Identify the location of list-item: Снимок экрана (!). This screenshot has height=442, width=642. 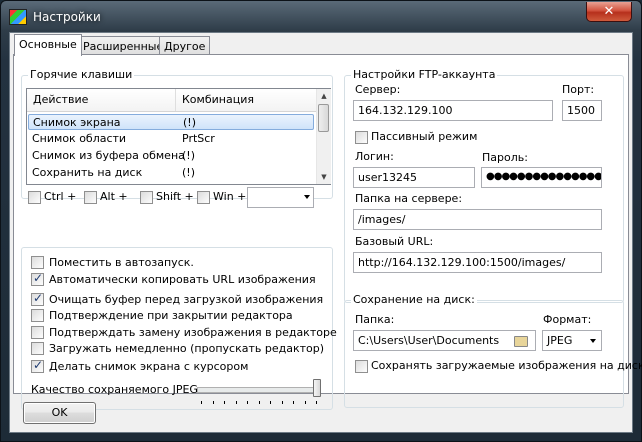
(171, 122).